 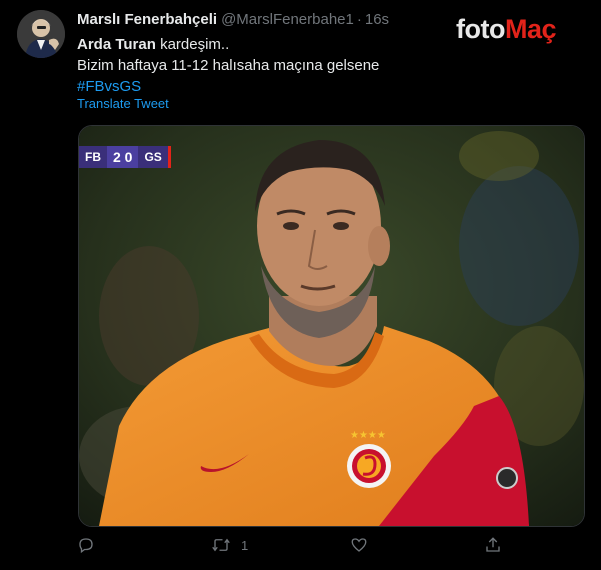 I want to click on author-avatar, so click(x=41, y=34).